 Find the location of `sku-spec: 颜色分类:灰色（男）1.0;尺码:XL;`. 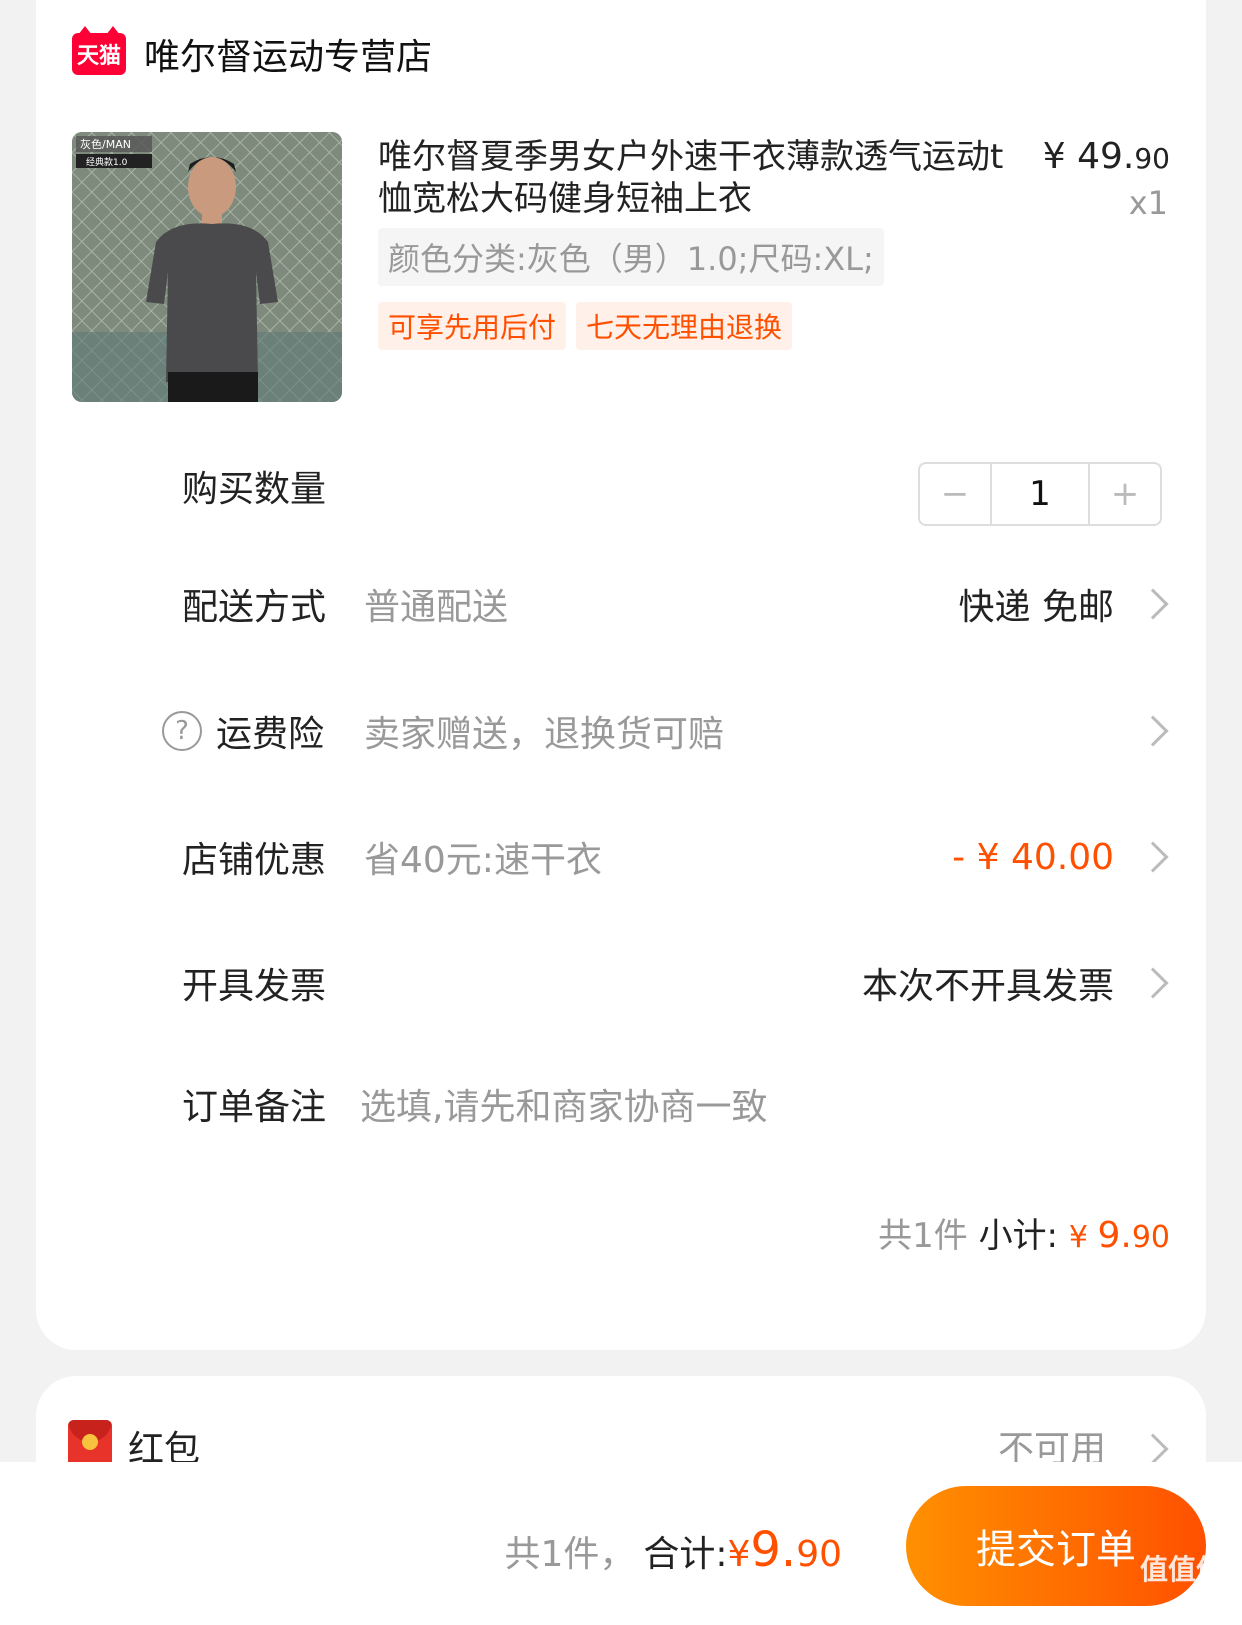

sku-spec: 颜色分类:灰色（男）1.0;尺码:XL; is located at coordinates (631, 257).